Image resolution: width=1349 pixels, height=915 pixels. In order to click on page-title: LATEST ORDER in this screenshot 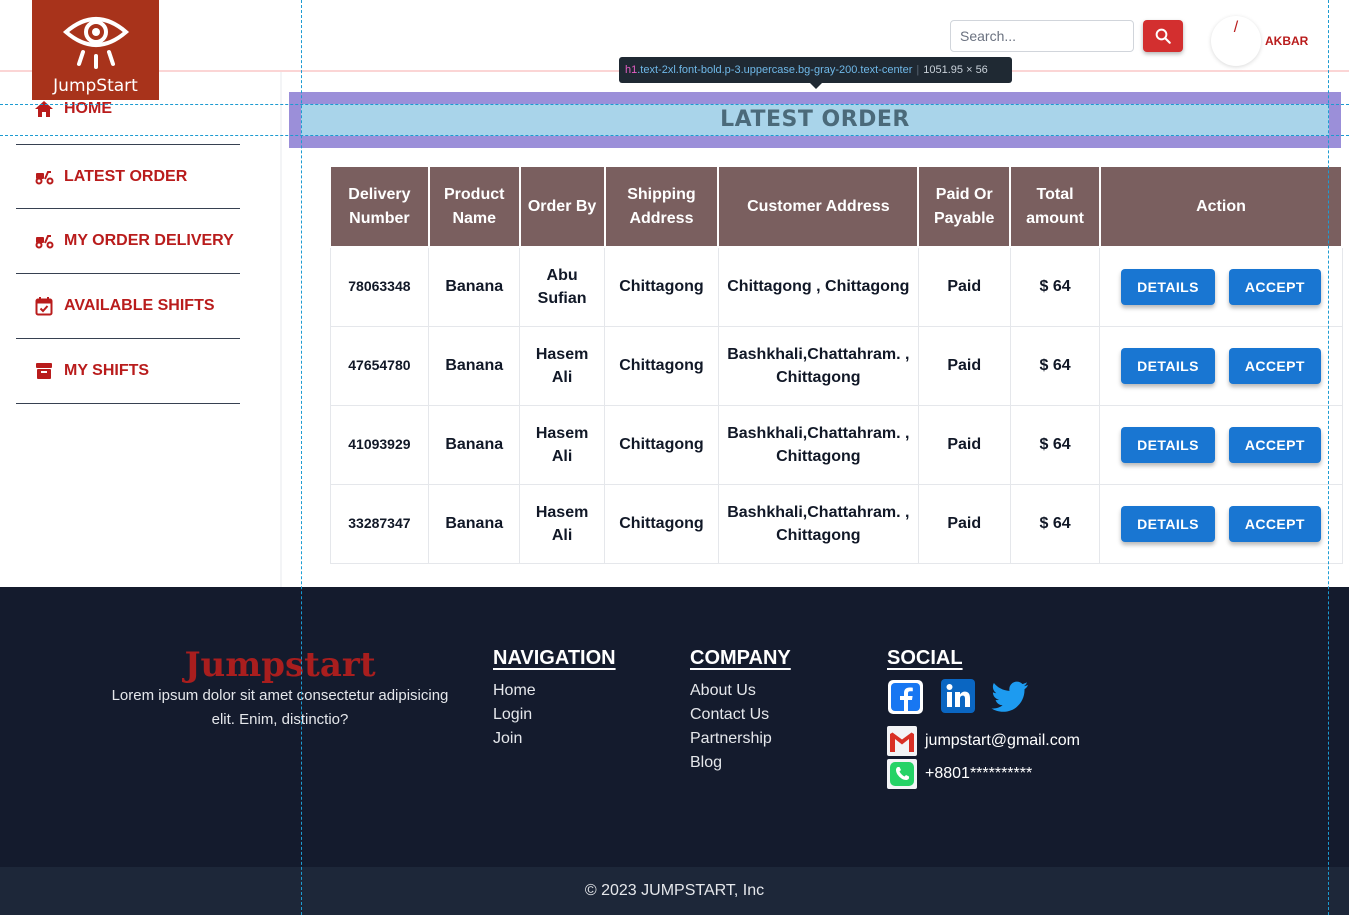, I will do `click(815, 120)`.